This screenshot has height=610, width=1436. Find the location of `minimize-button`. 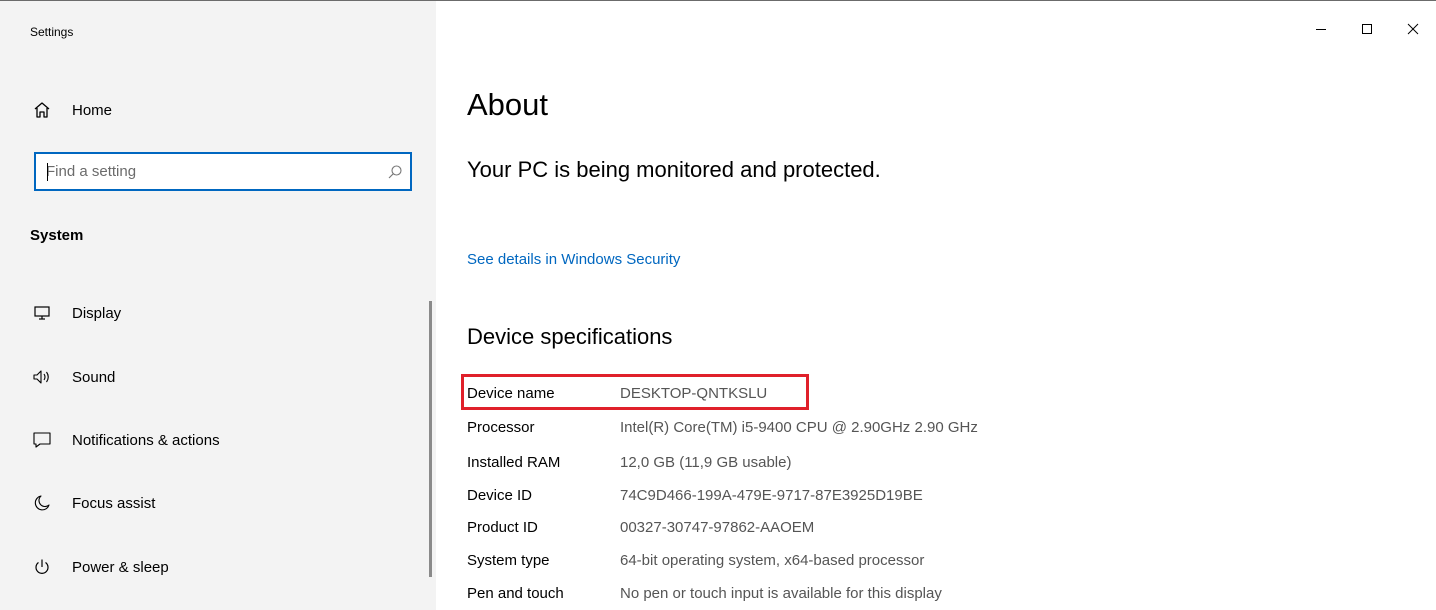

minimize-button is located at coordinates (1321, 31).